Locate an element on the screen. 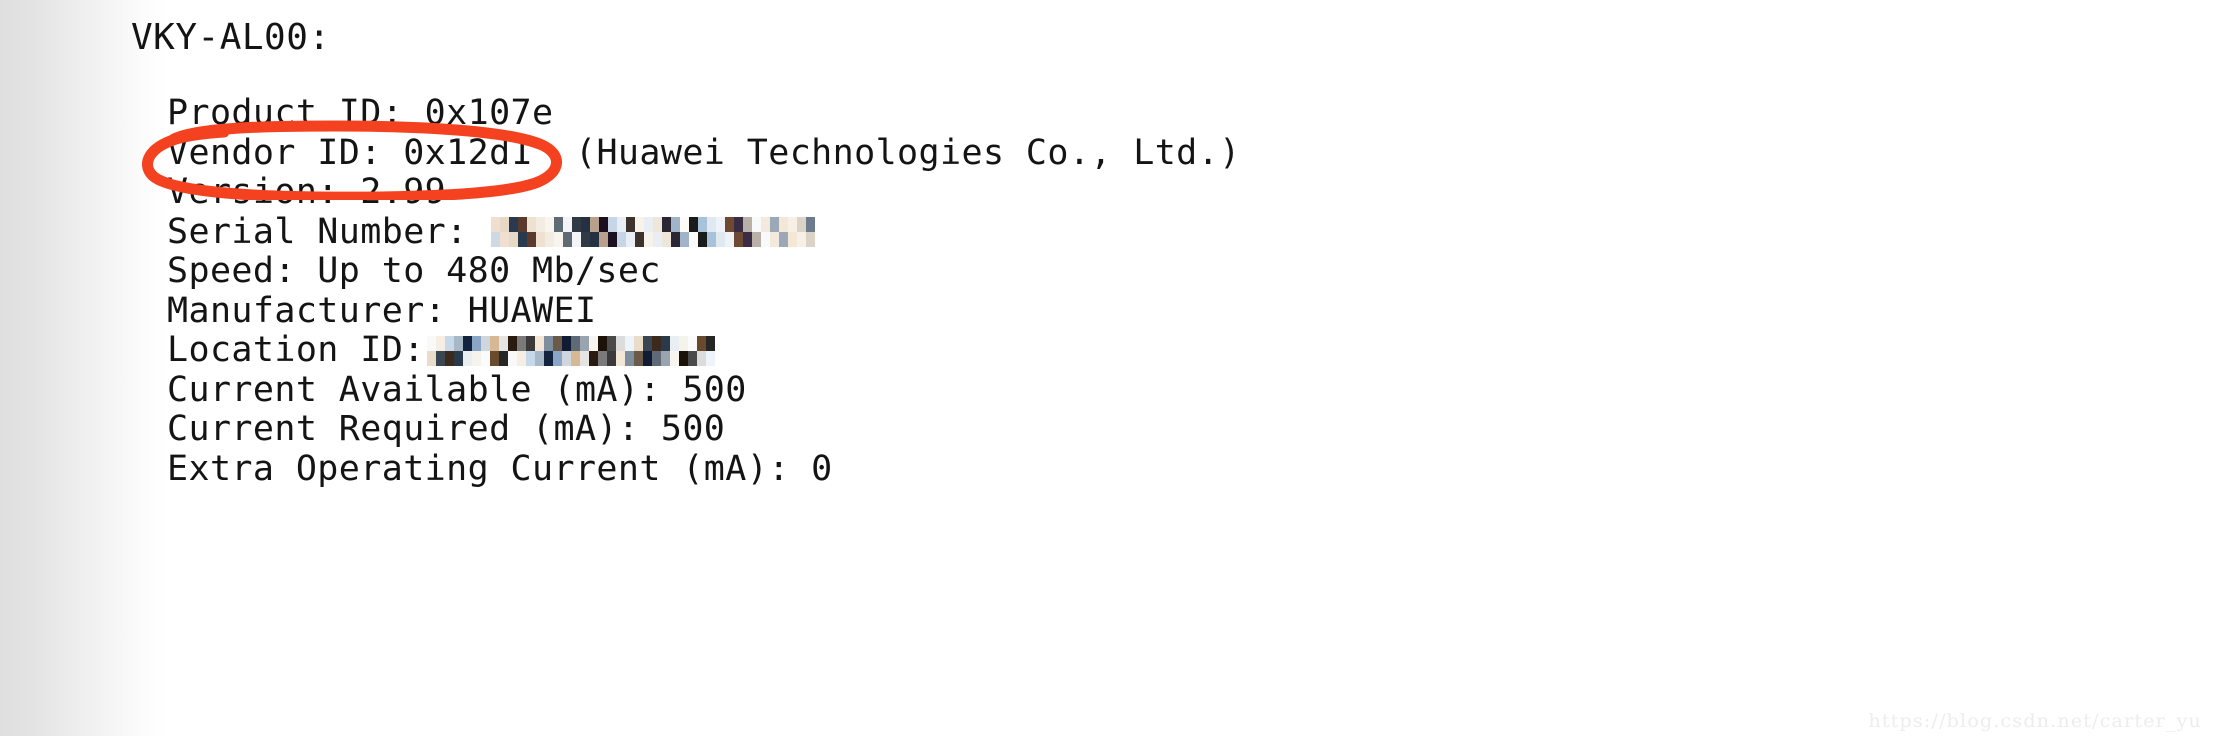 Image resolution: width=2216 pixels, height=736 pixels. info-line-label: Extra Operating Current (mA): 0 is located at coordinates (500, 468).